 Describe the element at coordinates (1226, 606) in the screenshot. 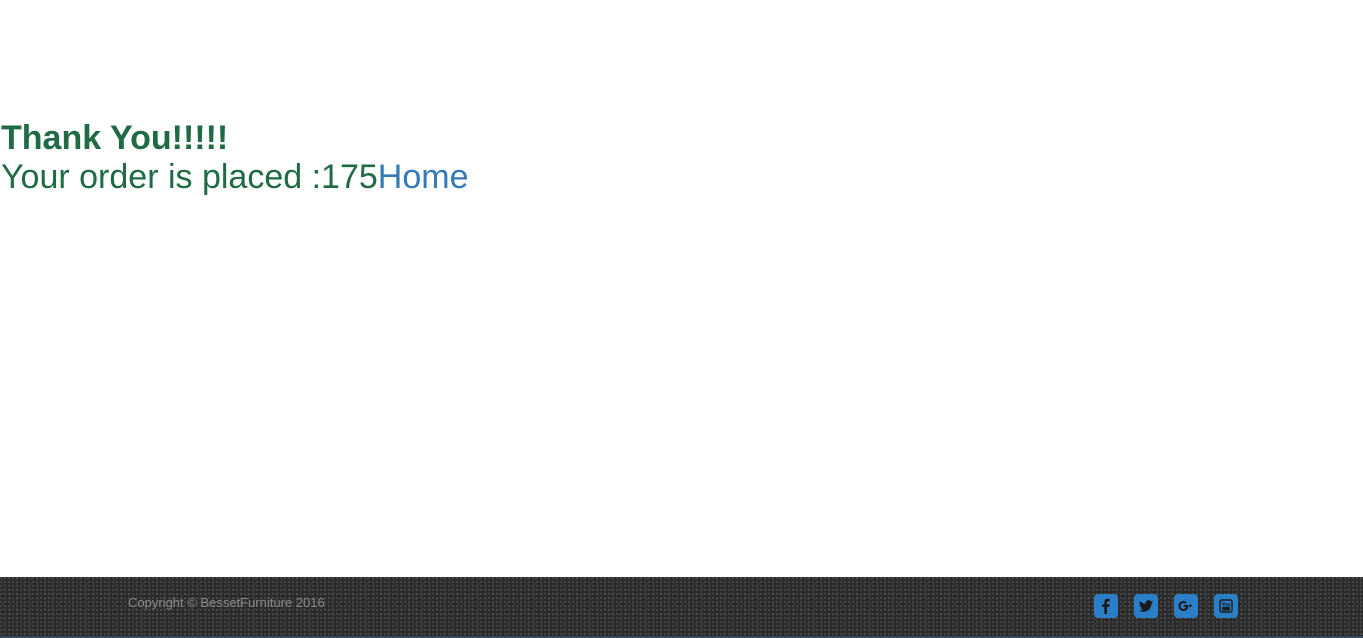

I see `youtube-icon: You` at that location.